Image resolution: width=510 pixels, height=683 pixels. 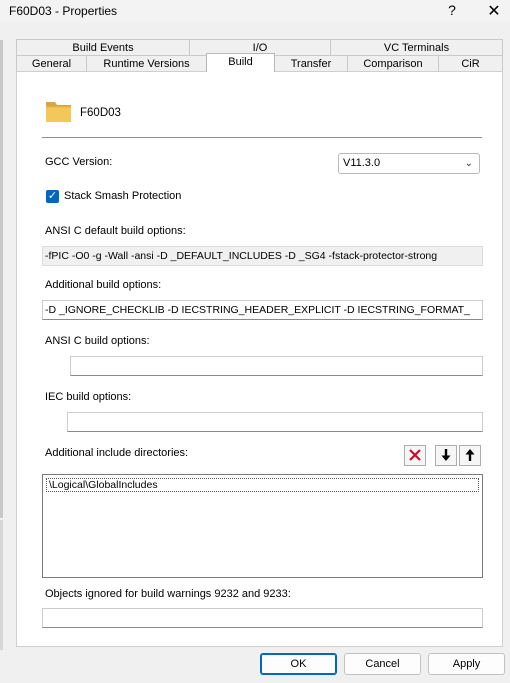 I want to click on close-button: ✕, so click(x=494, y=11).